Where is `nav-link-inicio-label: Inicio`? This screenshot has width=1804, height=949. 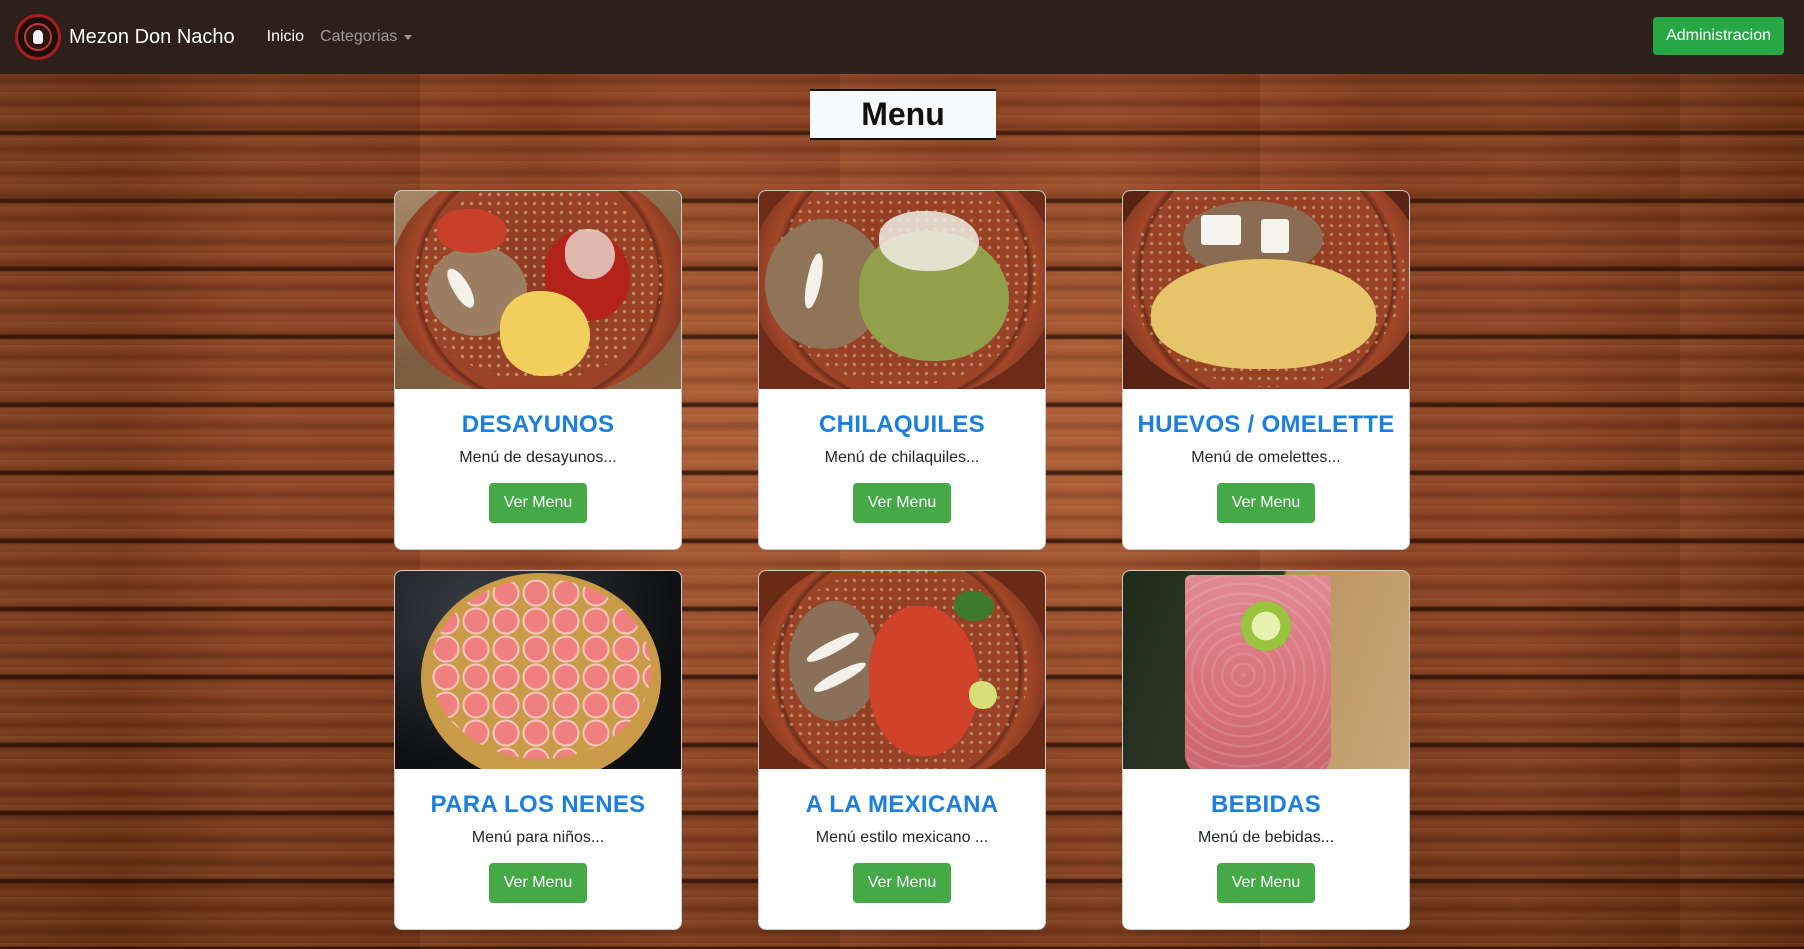
nav-link-inicio-label: Inicio is located at coordinates (285, 36).